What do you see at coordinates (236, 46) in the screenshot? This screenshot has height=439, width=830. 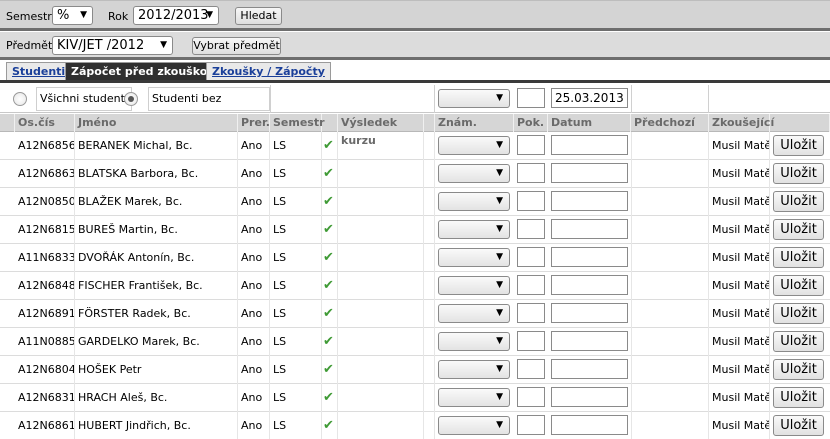 I see `select-subject-button: Vybrat předmět` at bounding box center [236, 46].